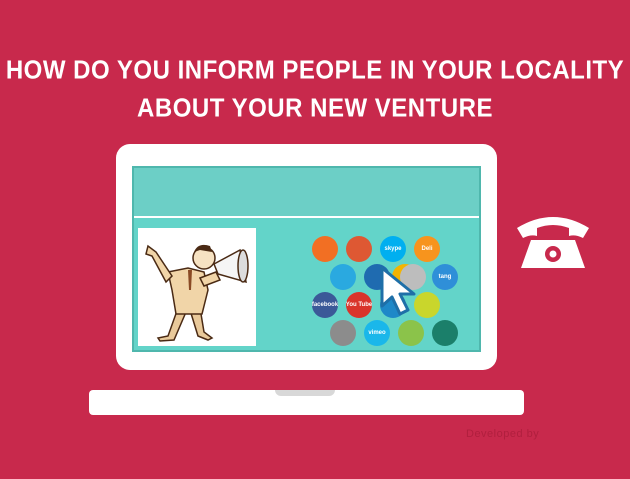 Image resolution: width=630 pixels, height=479 pixels. I want to click on youtube-icon: You Tube, so click(359, 305).